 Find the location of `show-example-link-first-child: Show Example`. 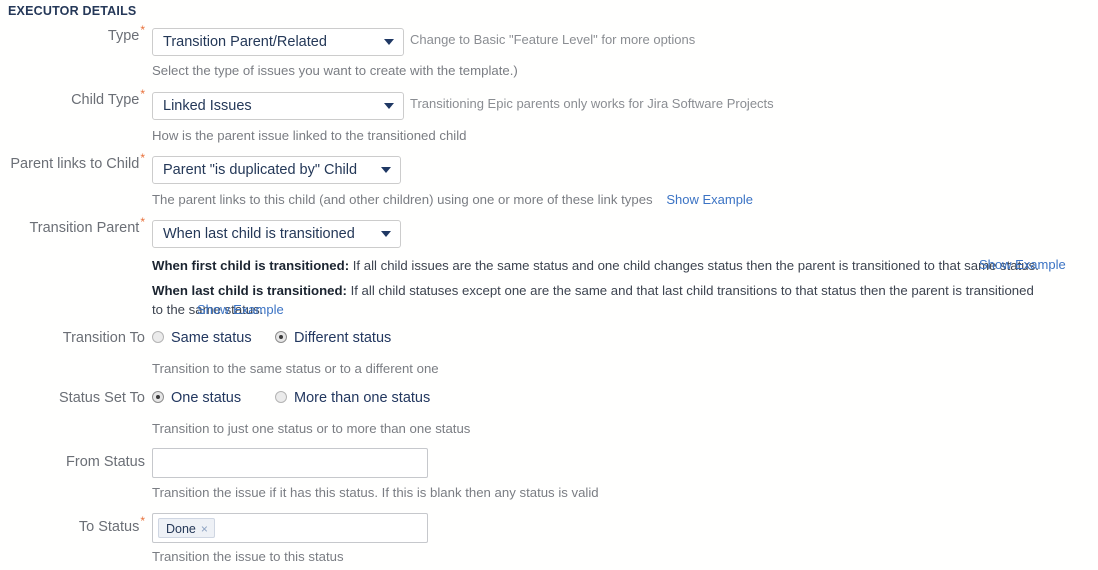

show-example-link-first-child: Show Example is located at coordinates (1022, 264).